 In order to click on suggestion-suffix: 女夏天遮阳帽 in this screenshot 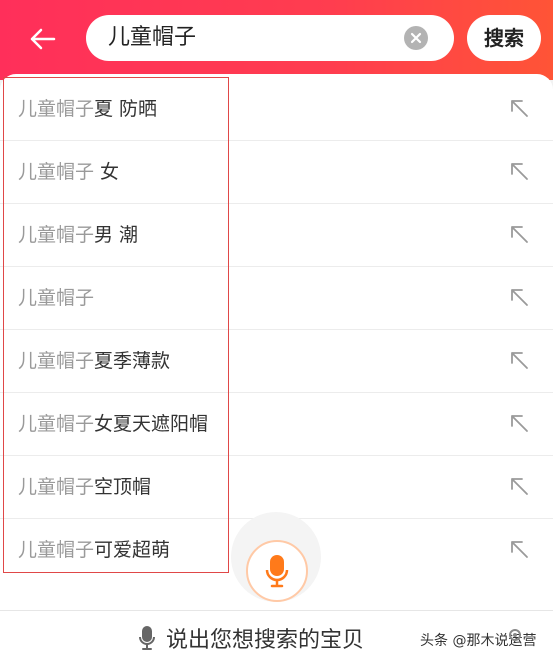, I will do `click(151, 424)`.